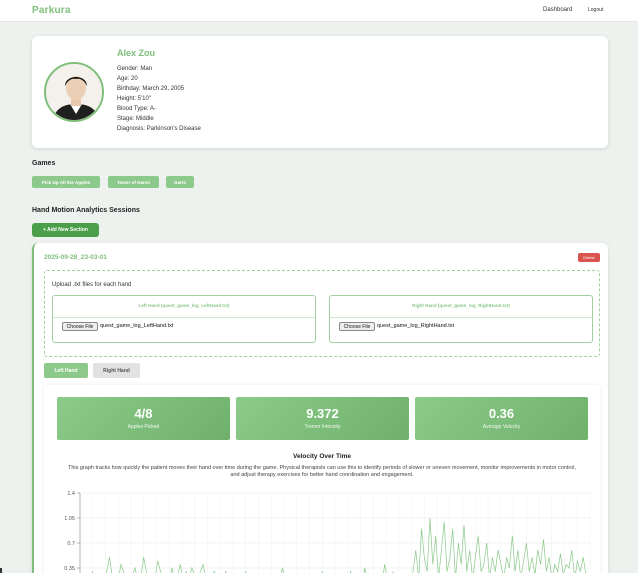 The width and height of the screenshot is (638, 573). What do you see at coordinates (137, 326) in the screenshot?
I see `left-file-name: quest_game_log_LeftHand.txt` at bounding box center [137, 326].